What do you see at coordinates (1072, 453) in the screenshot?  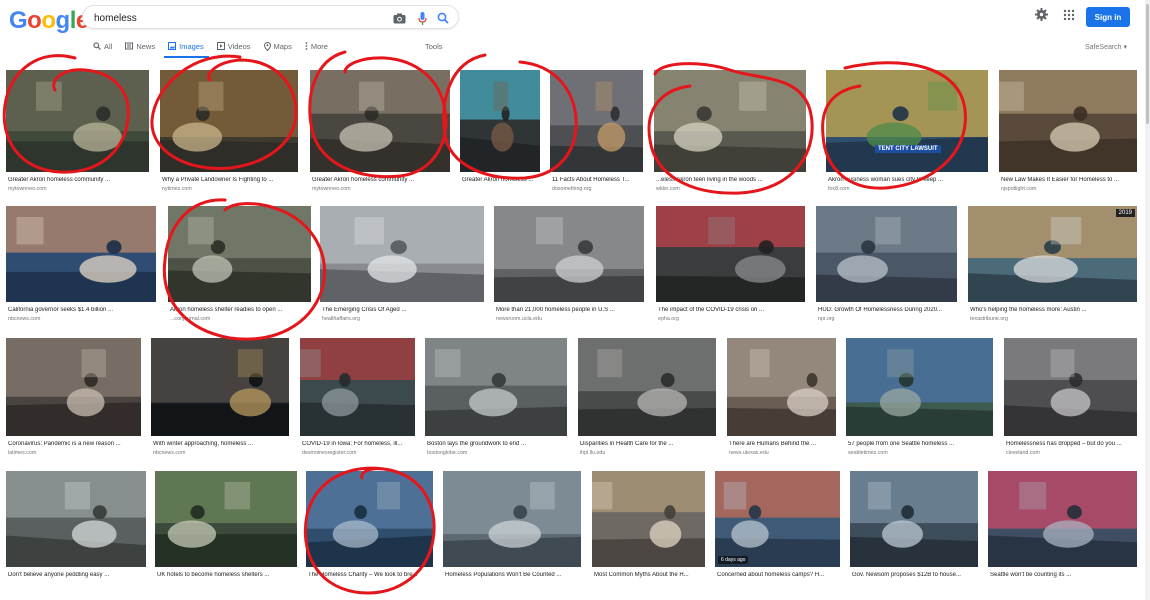 I see `result-source: cleveland.com` at bounding box center [1072, 453].